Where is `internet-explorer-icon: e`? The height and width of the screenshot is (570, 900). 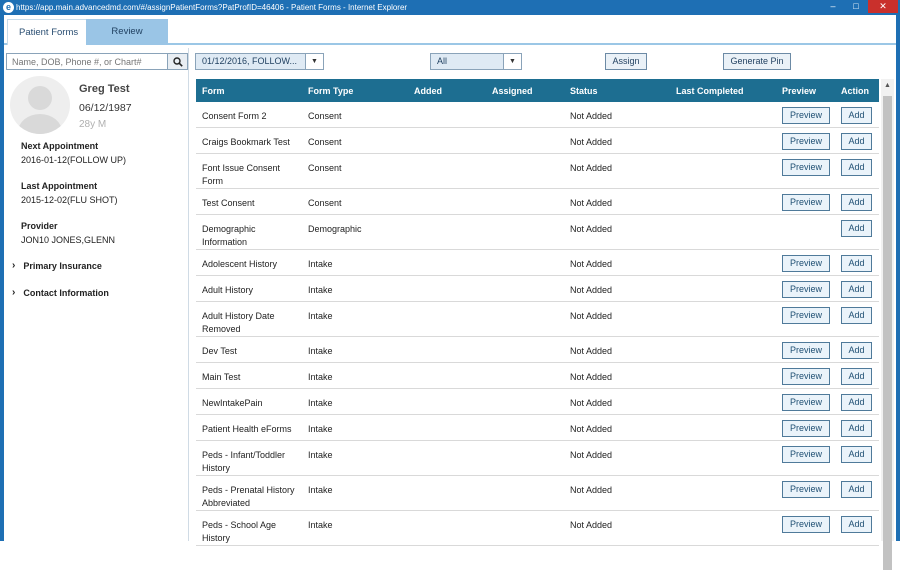 internet-explorer-icon: e is located at coordinates (8, 7).